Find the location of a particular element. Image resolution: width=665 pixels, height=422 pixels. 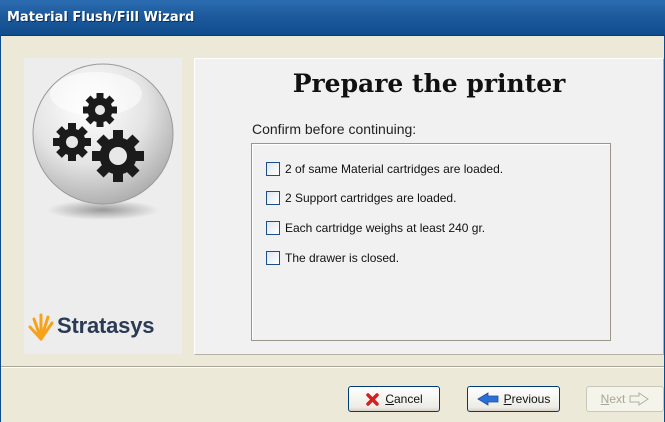

checkbox-label: 2 Support cartridges are loaded. is located at coordinates (371, 198).